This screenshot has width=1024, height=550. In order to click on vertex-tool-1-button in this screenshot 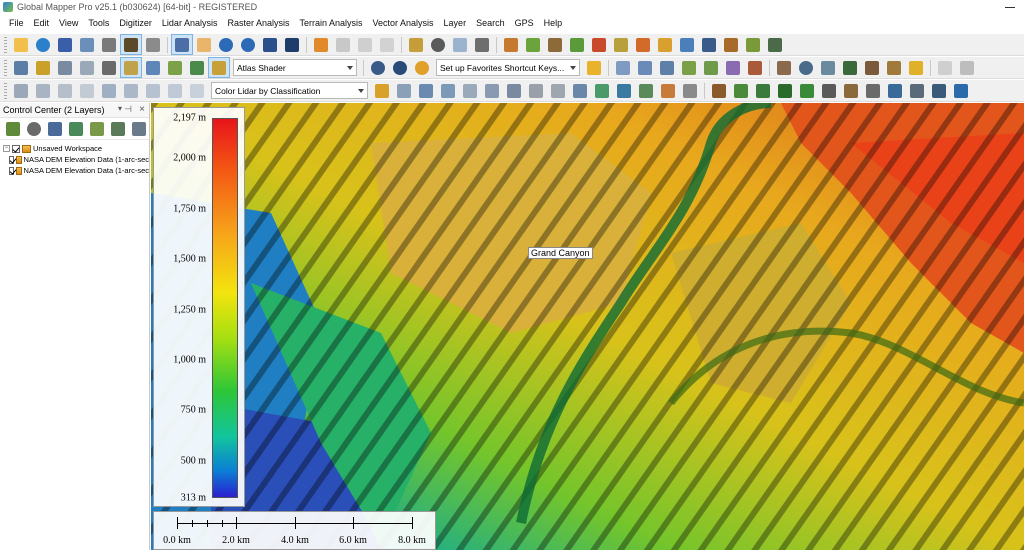, I will do `click(21, 90)`.